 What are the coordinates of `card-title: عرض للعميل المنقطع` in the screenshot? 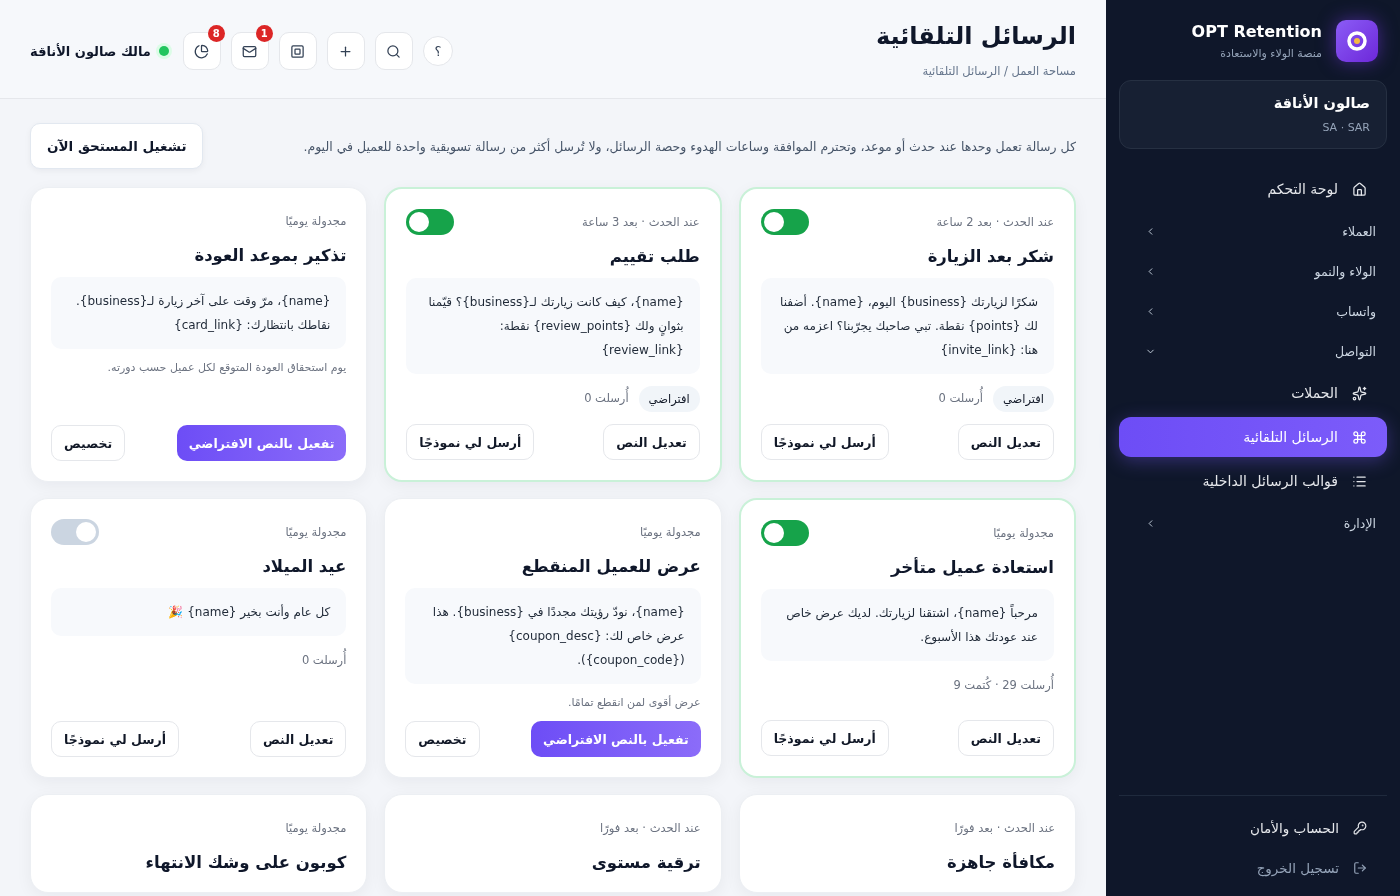 It's located at (610, 566).